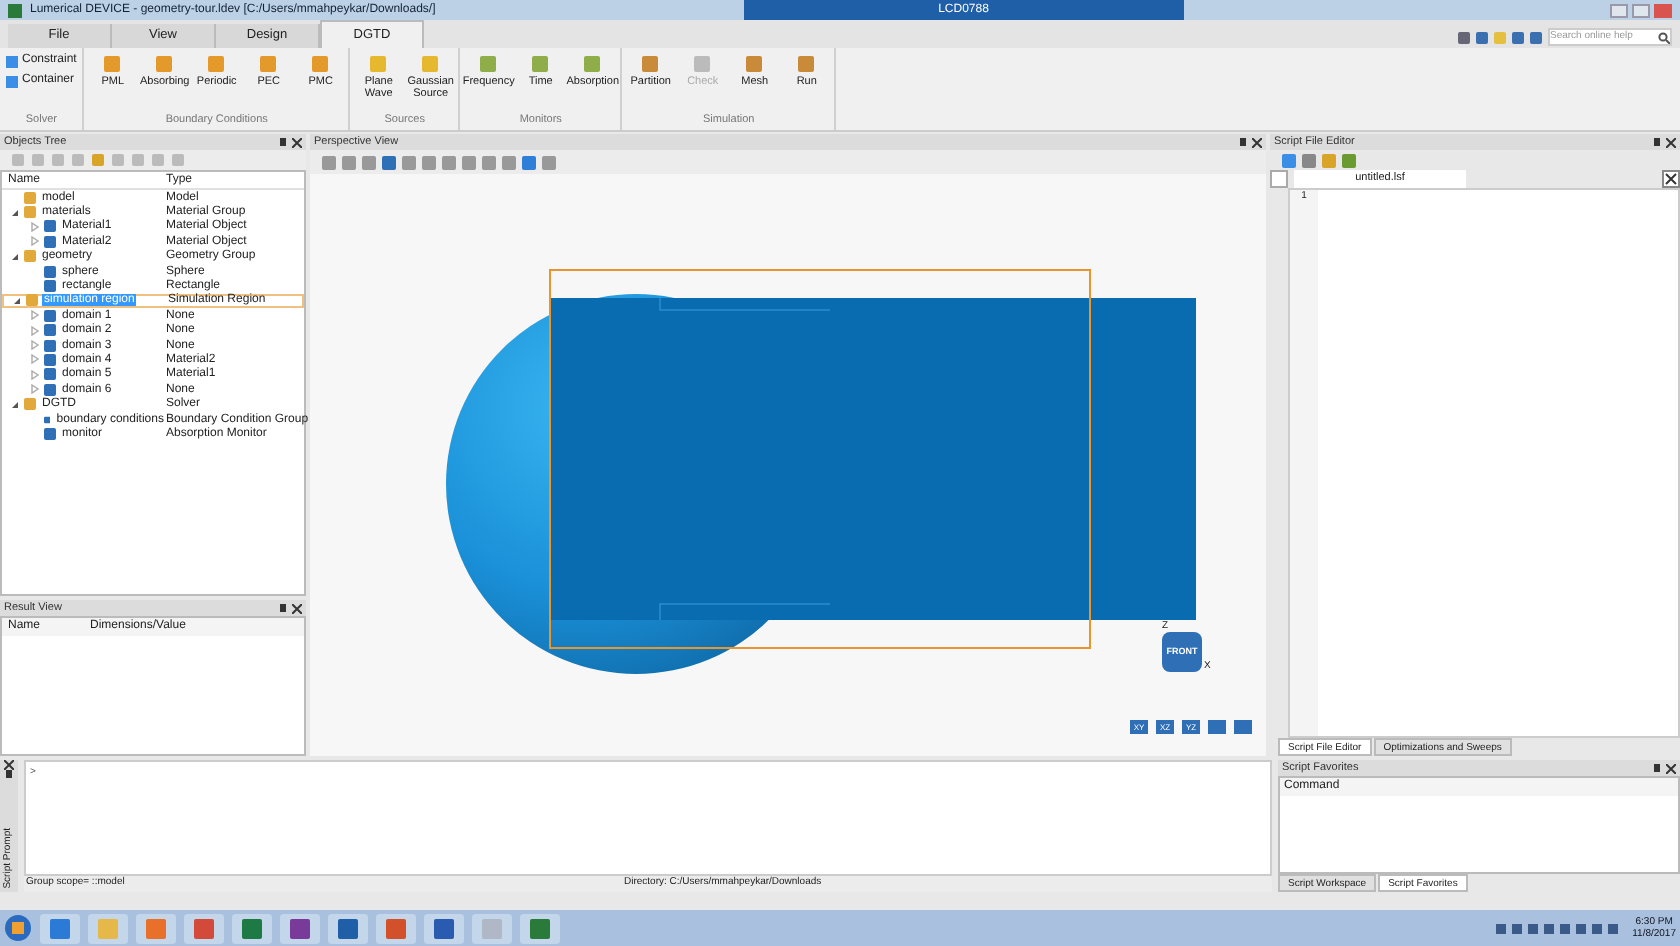 The height and width of the screenshot is (946, 1680). I want to click on start-button-icon, so click(18, 928).